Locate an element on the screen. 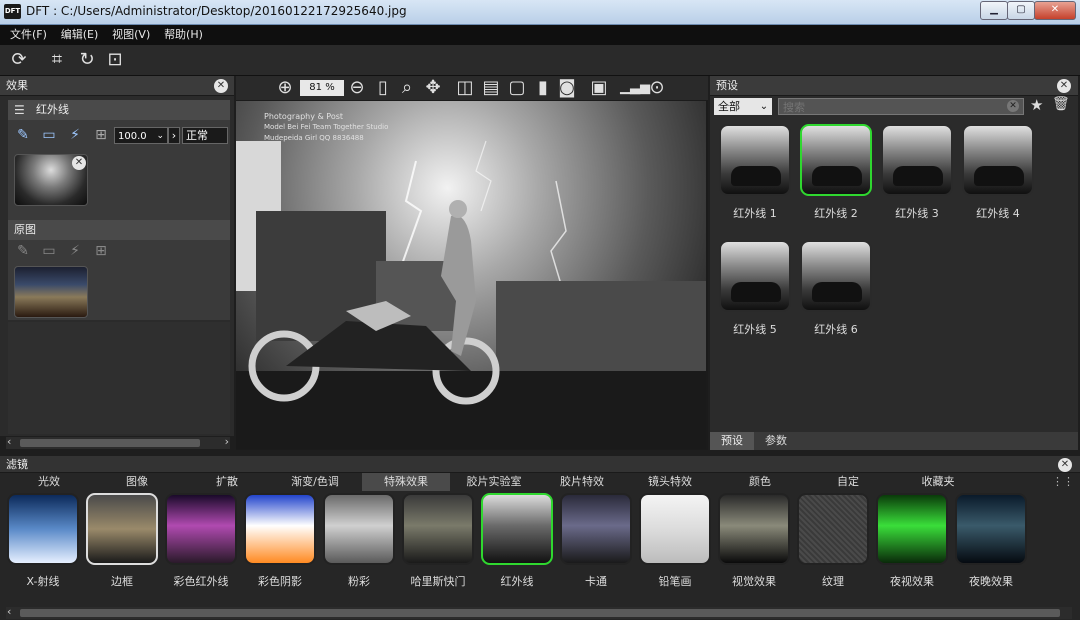  blend-mode-select: 正常 is located at coordinates (205, 135).